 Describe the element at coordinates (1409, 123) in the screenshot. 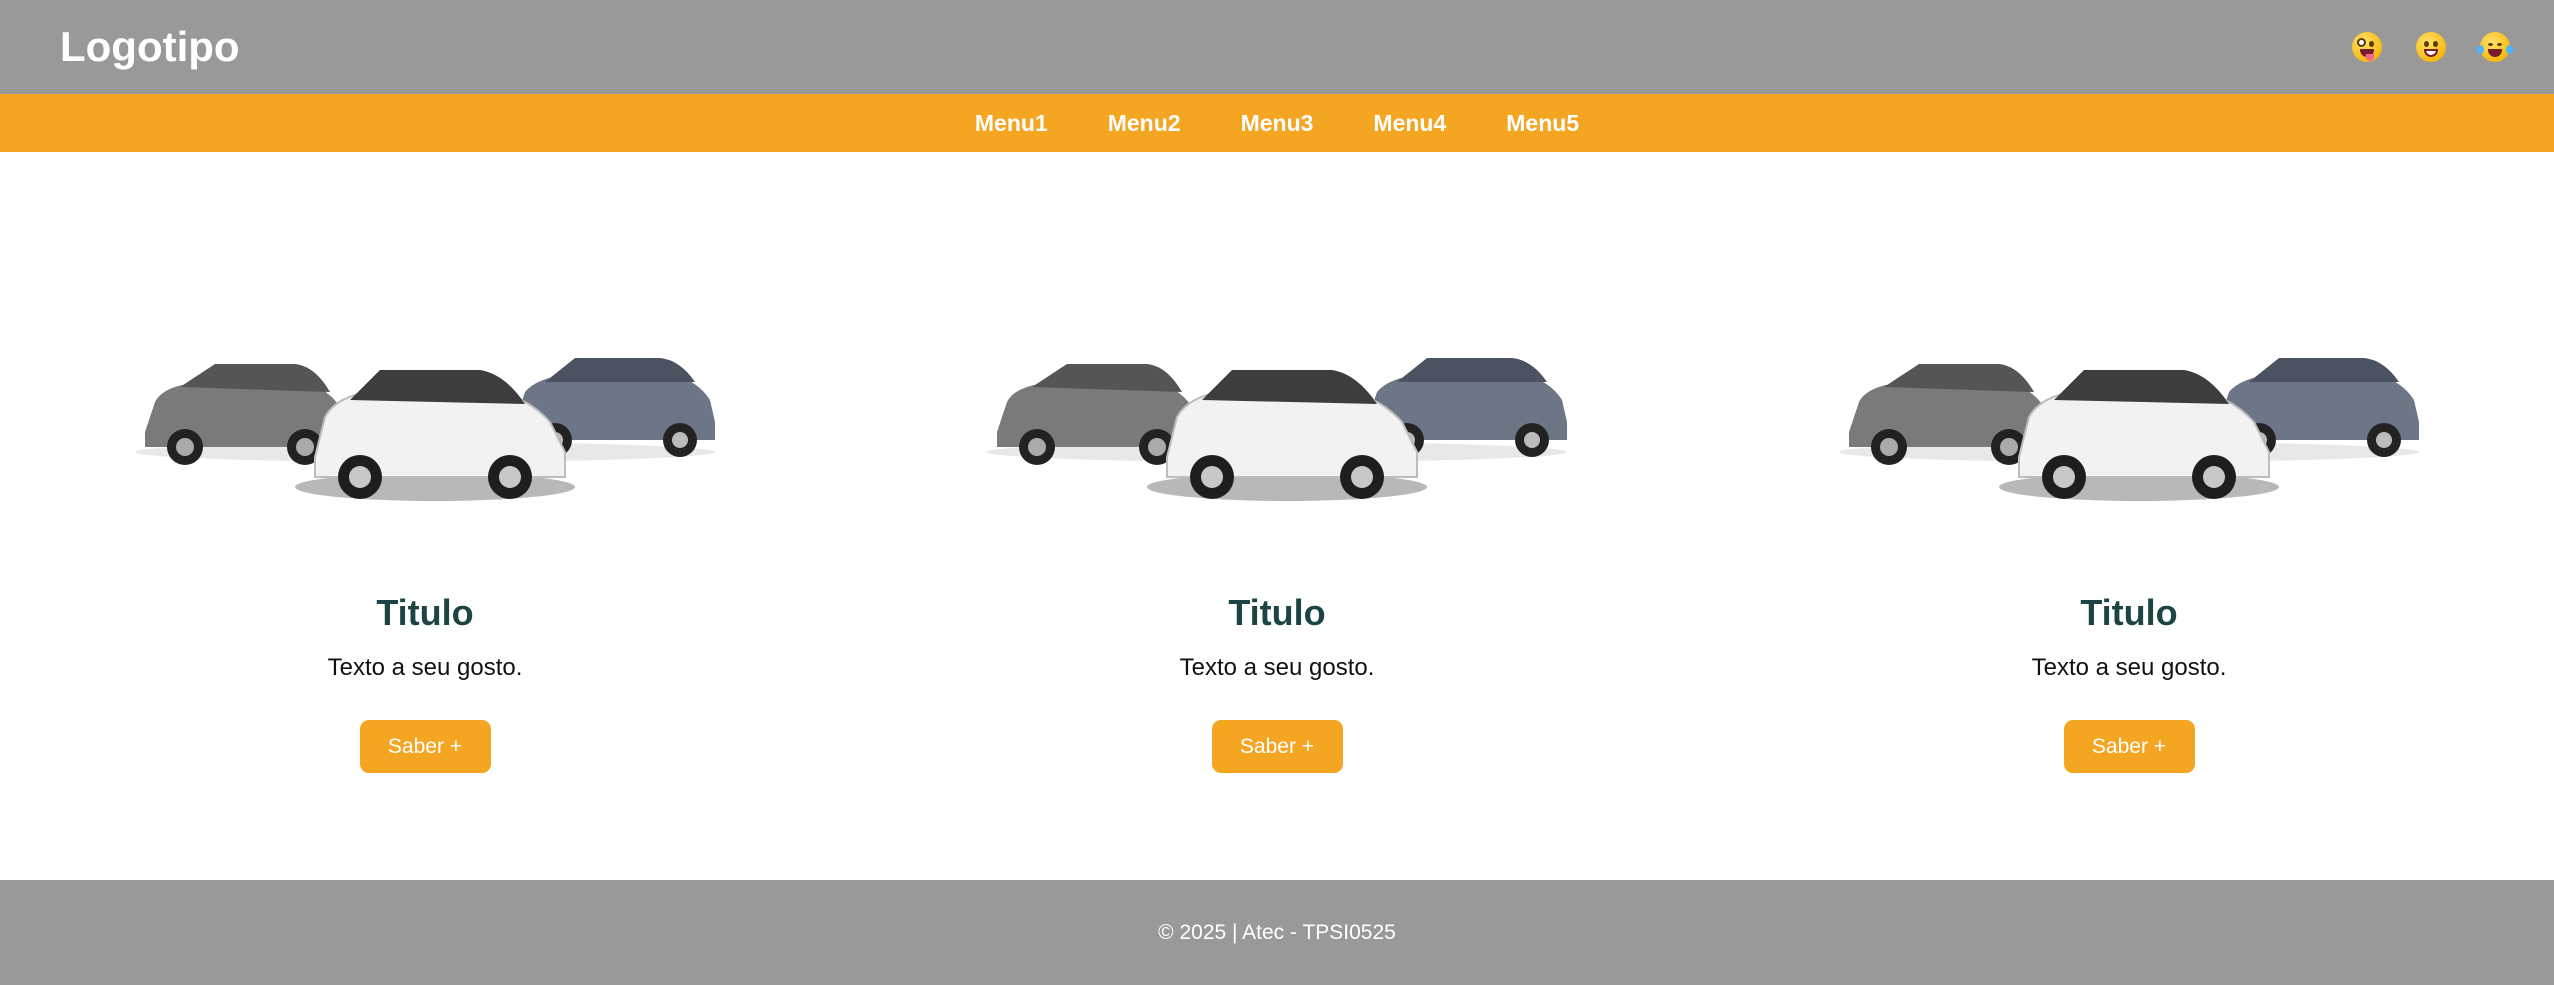

I see `nav-menu4: Menu4` at that location.